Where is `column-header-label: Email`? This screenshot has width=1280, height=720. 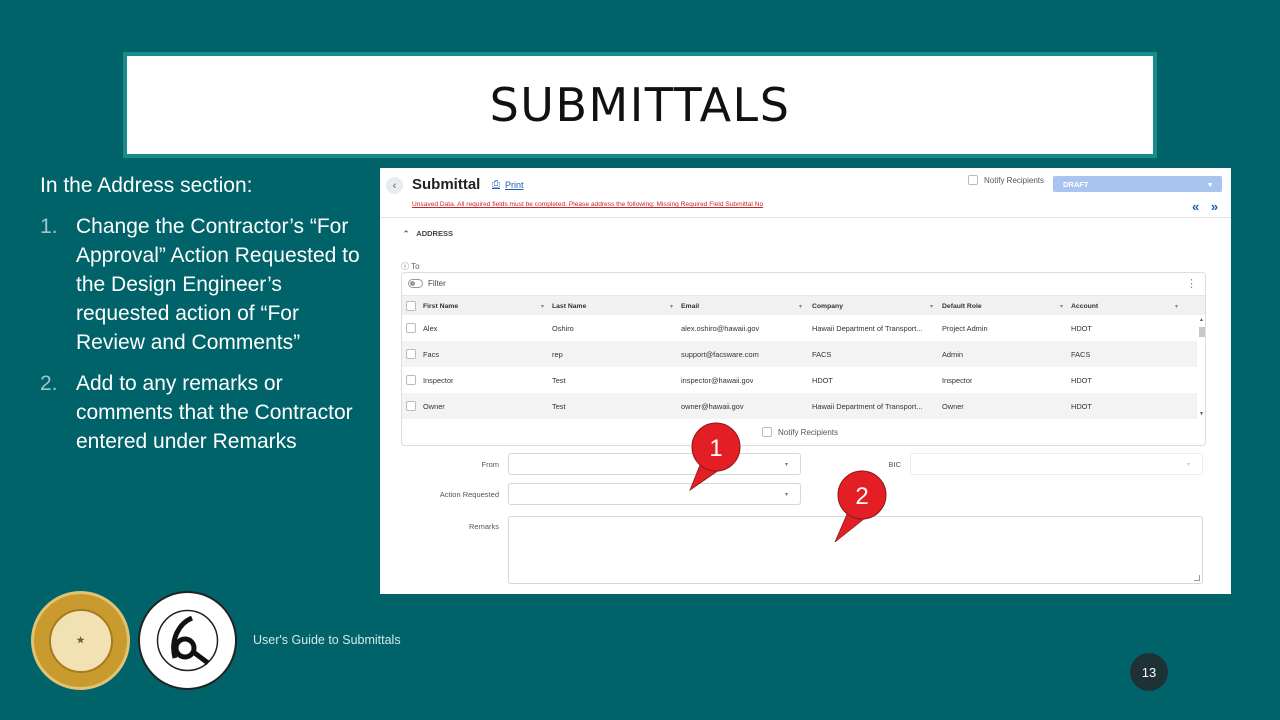 column-header-label: Email is located at coordinates (690, 306).